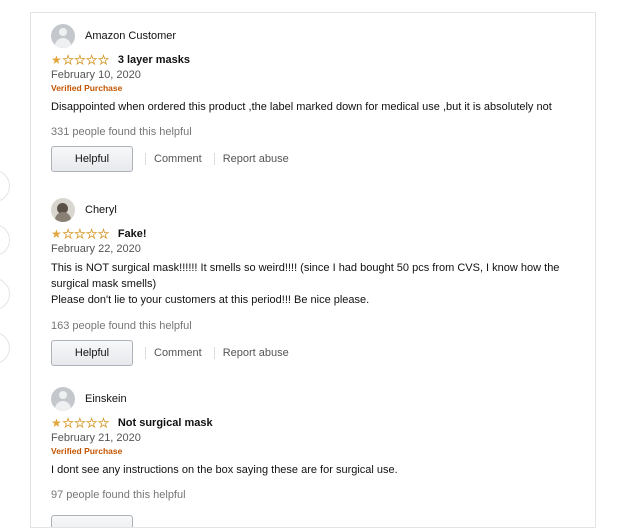  What do you see at coordinates (321, 210) in the screenshot?
I see `reviewer-profile: Cheryl` at bounding box center [321, 210].